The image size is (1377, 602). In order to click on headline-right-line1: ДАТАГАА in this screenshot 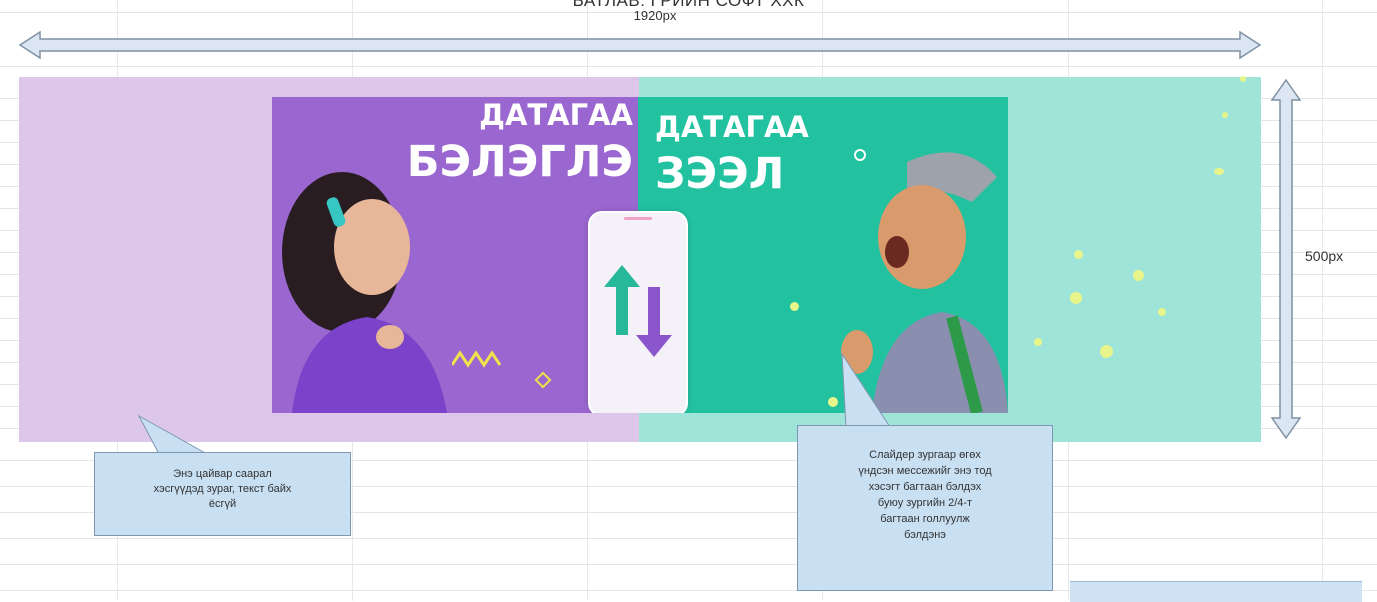, I will do `click(732, 127)`.